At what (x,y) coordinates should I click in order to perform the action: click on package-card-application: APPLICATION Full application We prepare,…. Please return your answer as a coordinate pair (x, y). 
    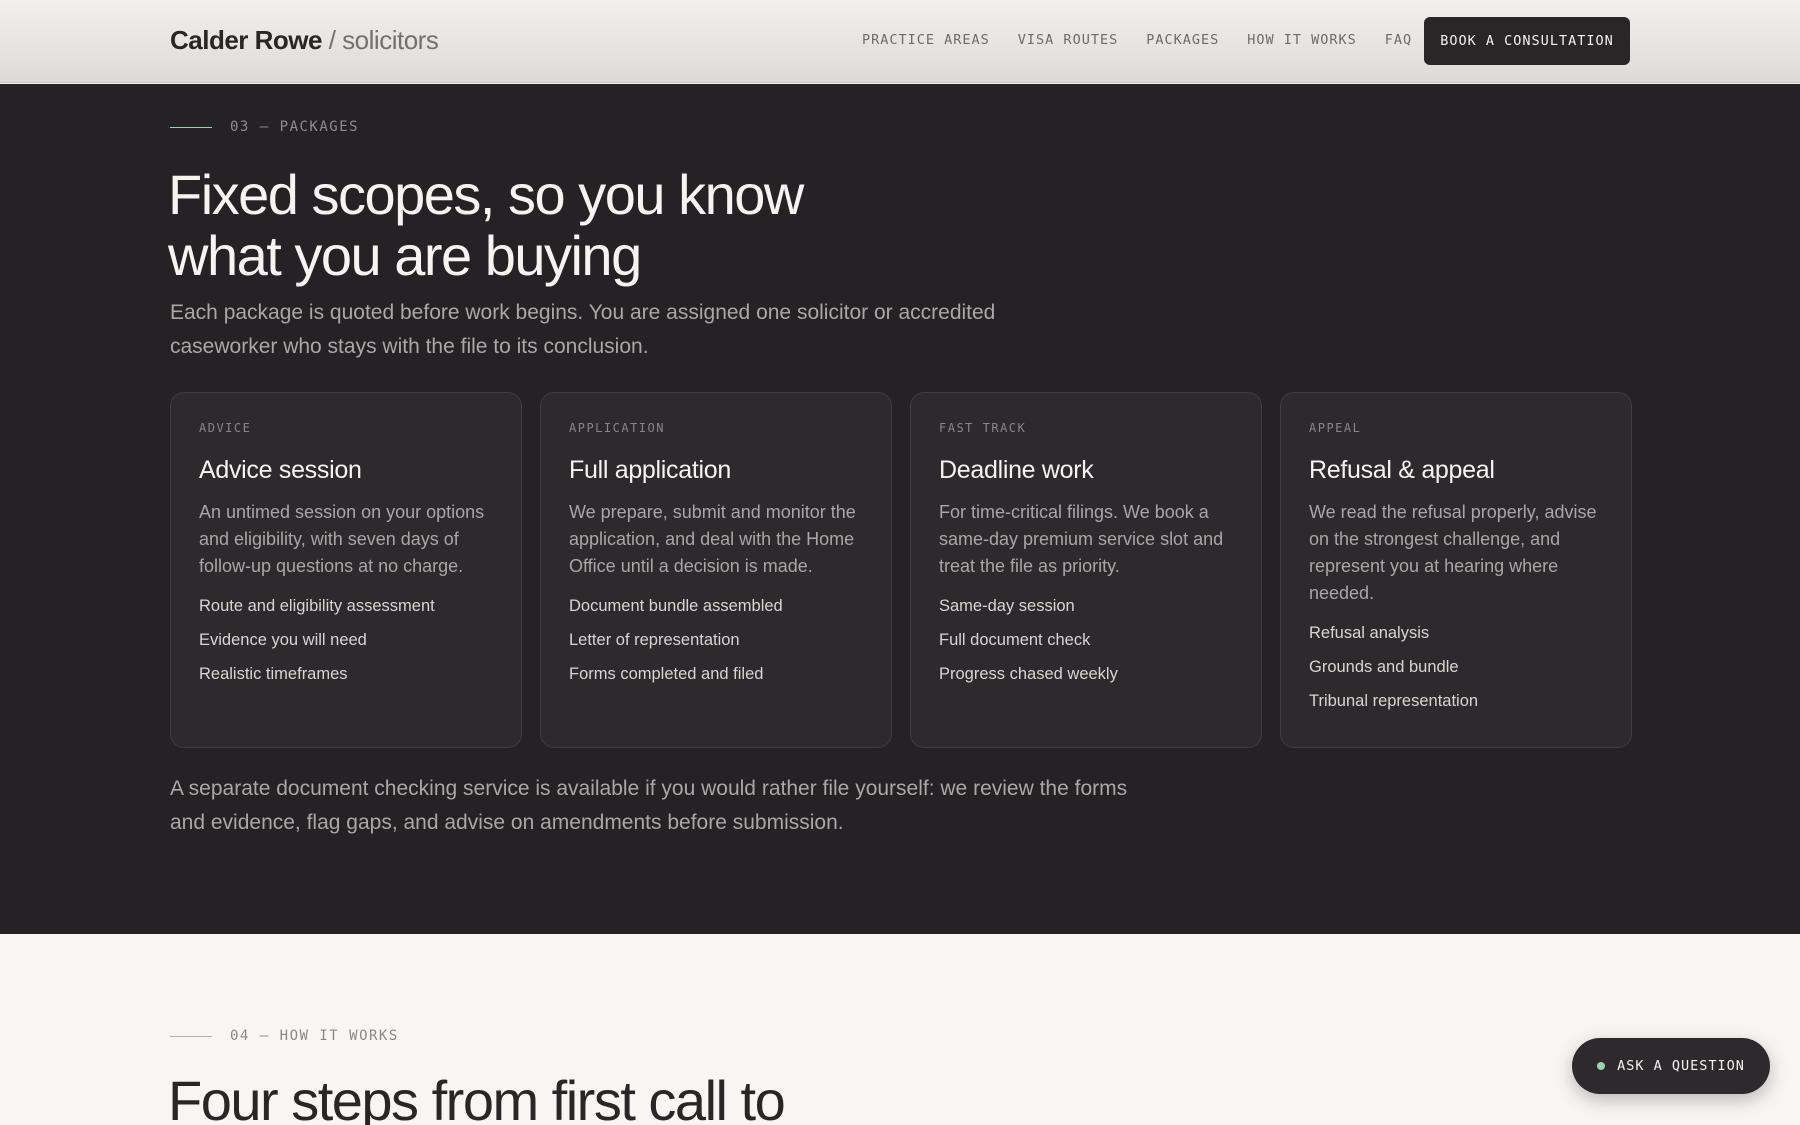
    Looking at the image, I should click on (716, 570).